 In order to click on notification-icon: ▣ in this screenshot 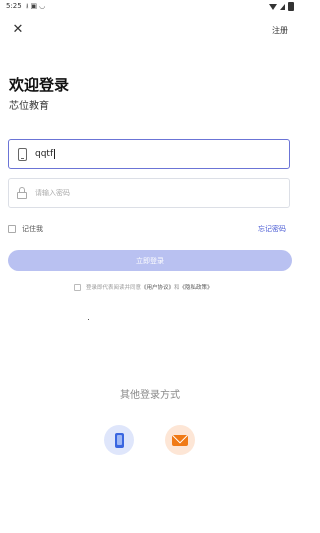, I will do `click(35, 6)`.